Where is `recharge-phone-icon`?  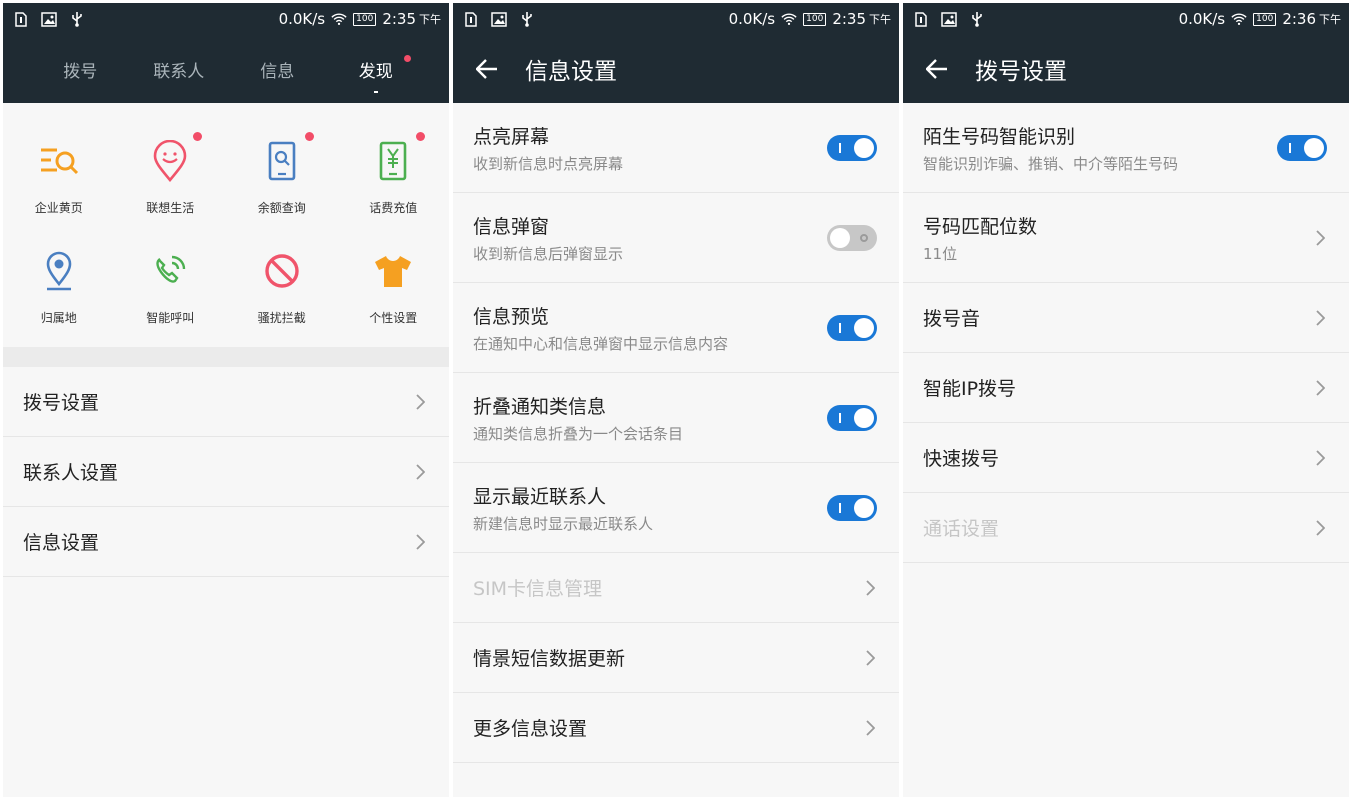 recharge-phone-icon is located at coordinates (393, 161).